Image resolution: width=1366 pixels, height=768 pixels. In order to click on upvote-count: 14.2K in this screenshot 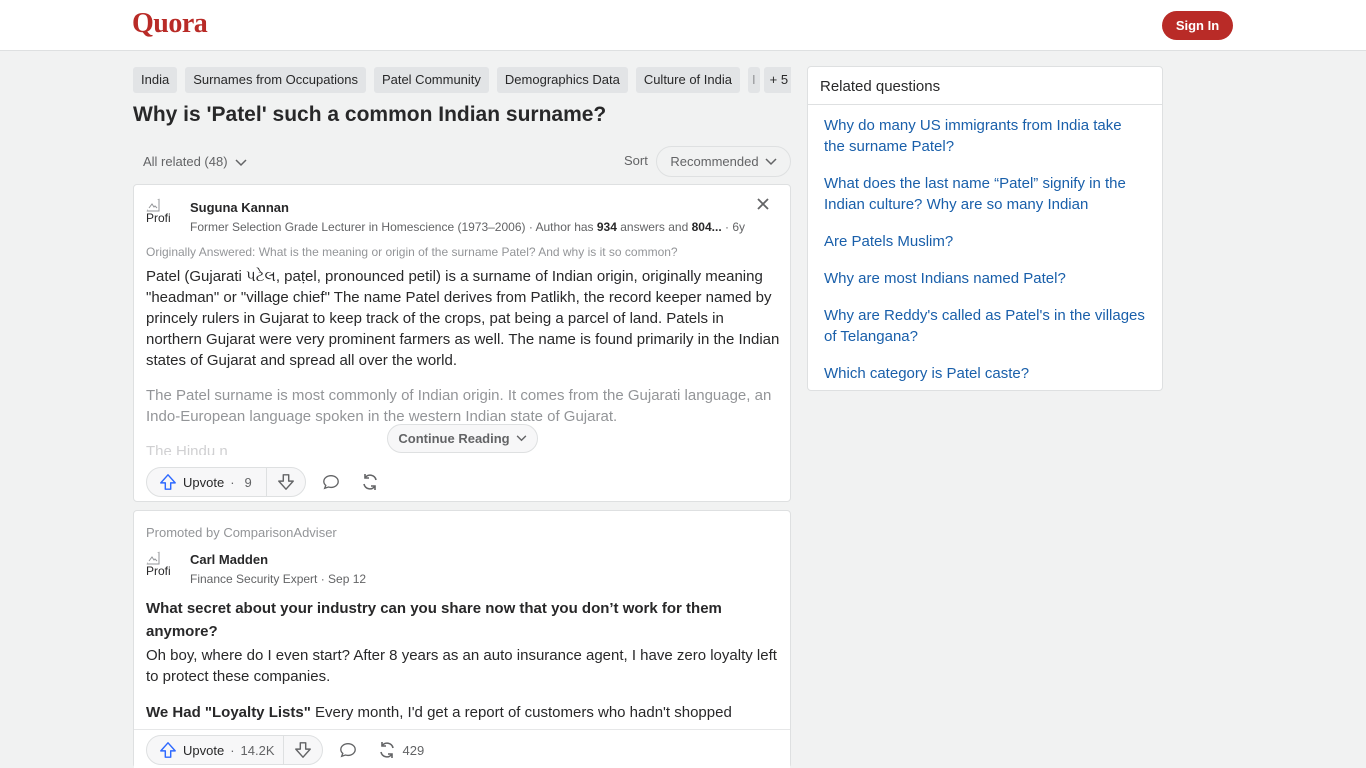, I will do `click(257, 750)`.